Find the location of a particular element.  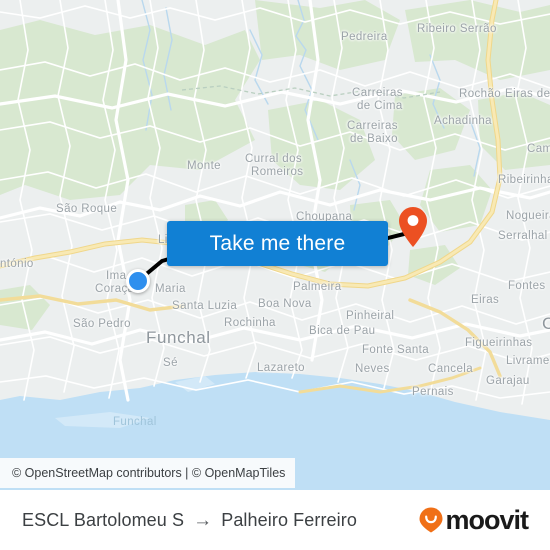

arrow-right-icon: → is located at coordinates (203, 520).